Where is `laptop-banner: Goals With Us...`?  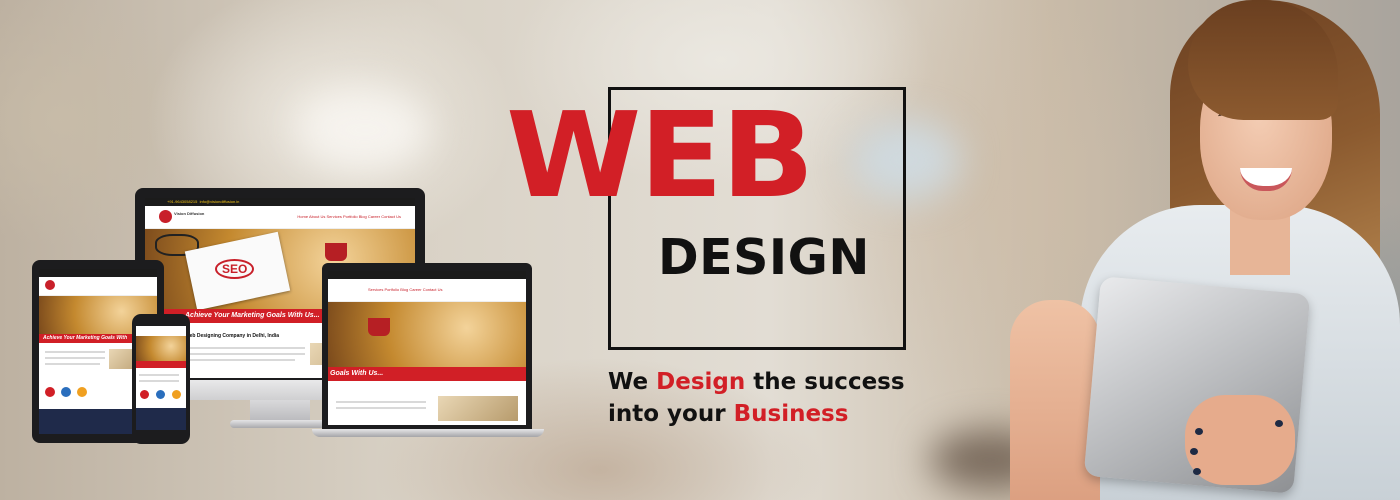 laptop-banner: Goals With Us... is located at coordinates (427, 374).